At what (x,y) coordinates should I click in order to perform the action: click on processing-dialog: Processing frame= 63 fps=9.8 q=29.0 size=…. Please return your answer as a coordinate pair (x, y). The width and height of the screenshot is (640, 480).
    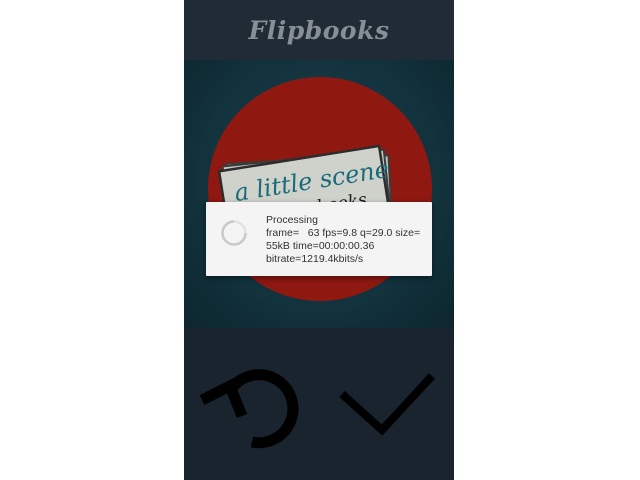
    Looking at the image, I should click on (319, 239).